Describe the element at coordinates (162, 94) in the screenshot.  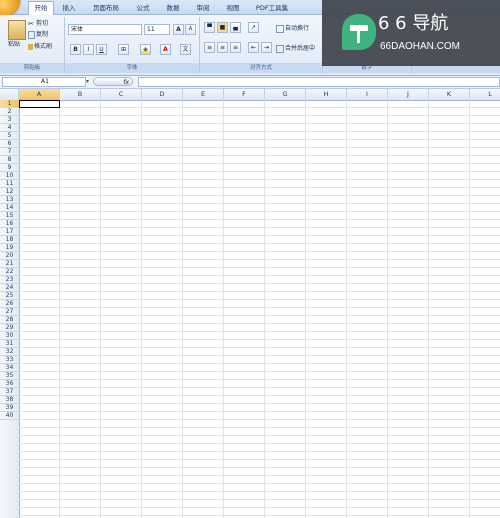
I see `column-header-d: D` at that location.